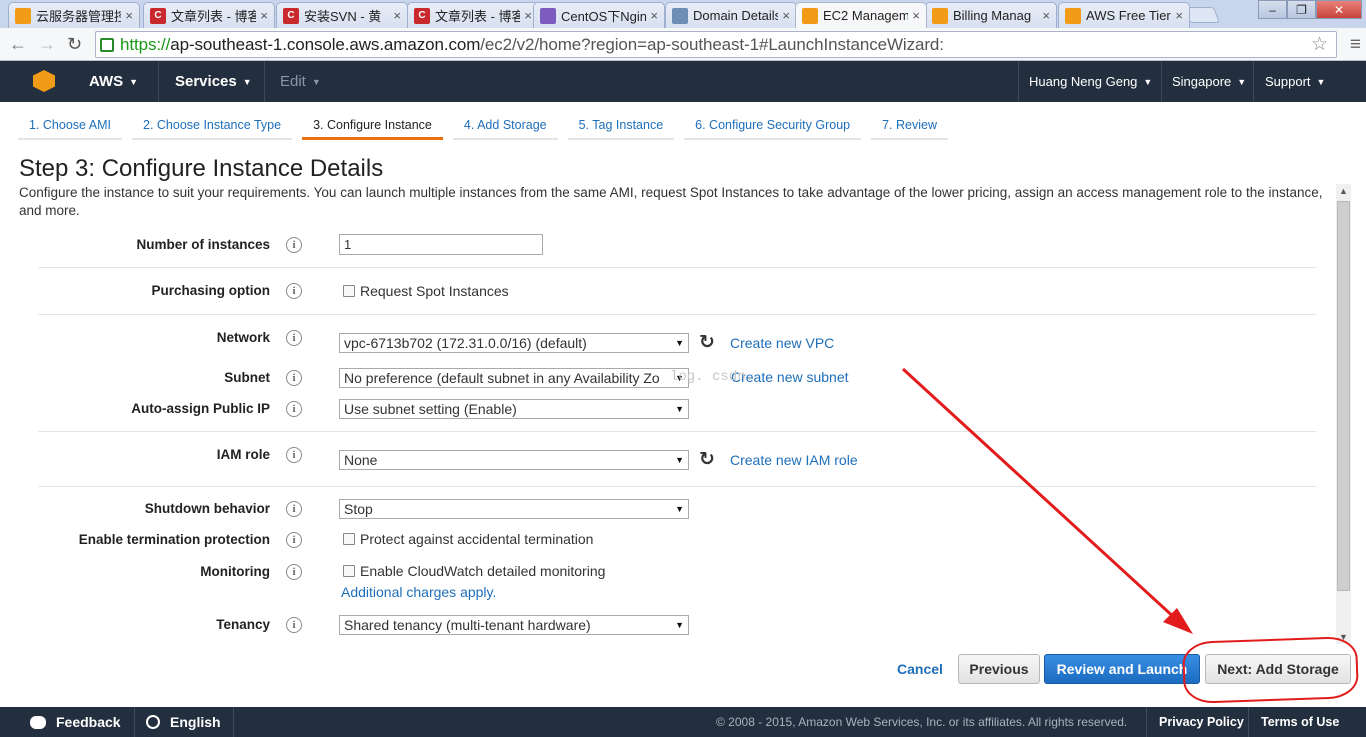  Describe the element at coordinates (1124, 15) in the screenshot. I see `browser-tab: AWS Free Tier ×` at that location.